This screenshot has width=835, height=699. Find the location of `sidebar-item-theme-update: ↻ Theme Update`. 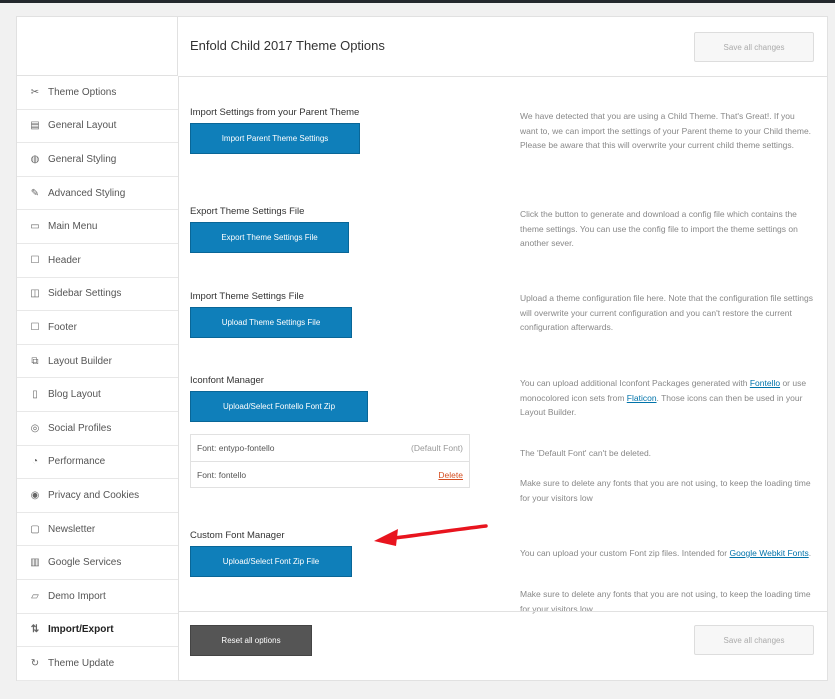

sidebar-item-theme-update: ↻ Theme Update is located at coordinates (97, 664).